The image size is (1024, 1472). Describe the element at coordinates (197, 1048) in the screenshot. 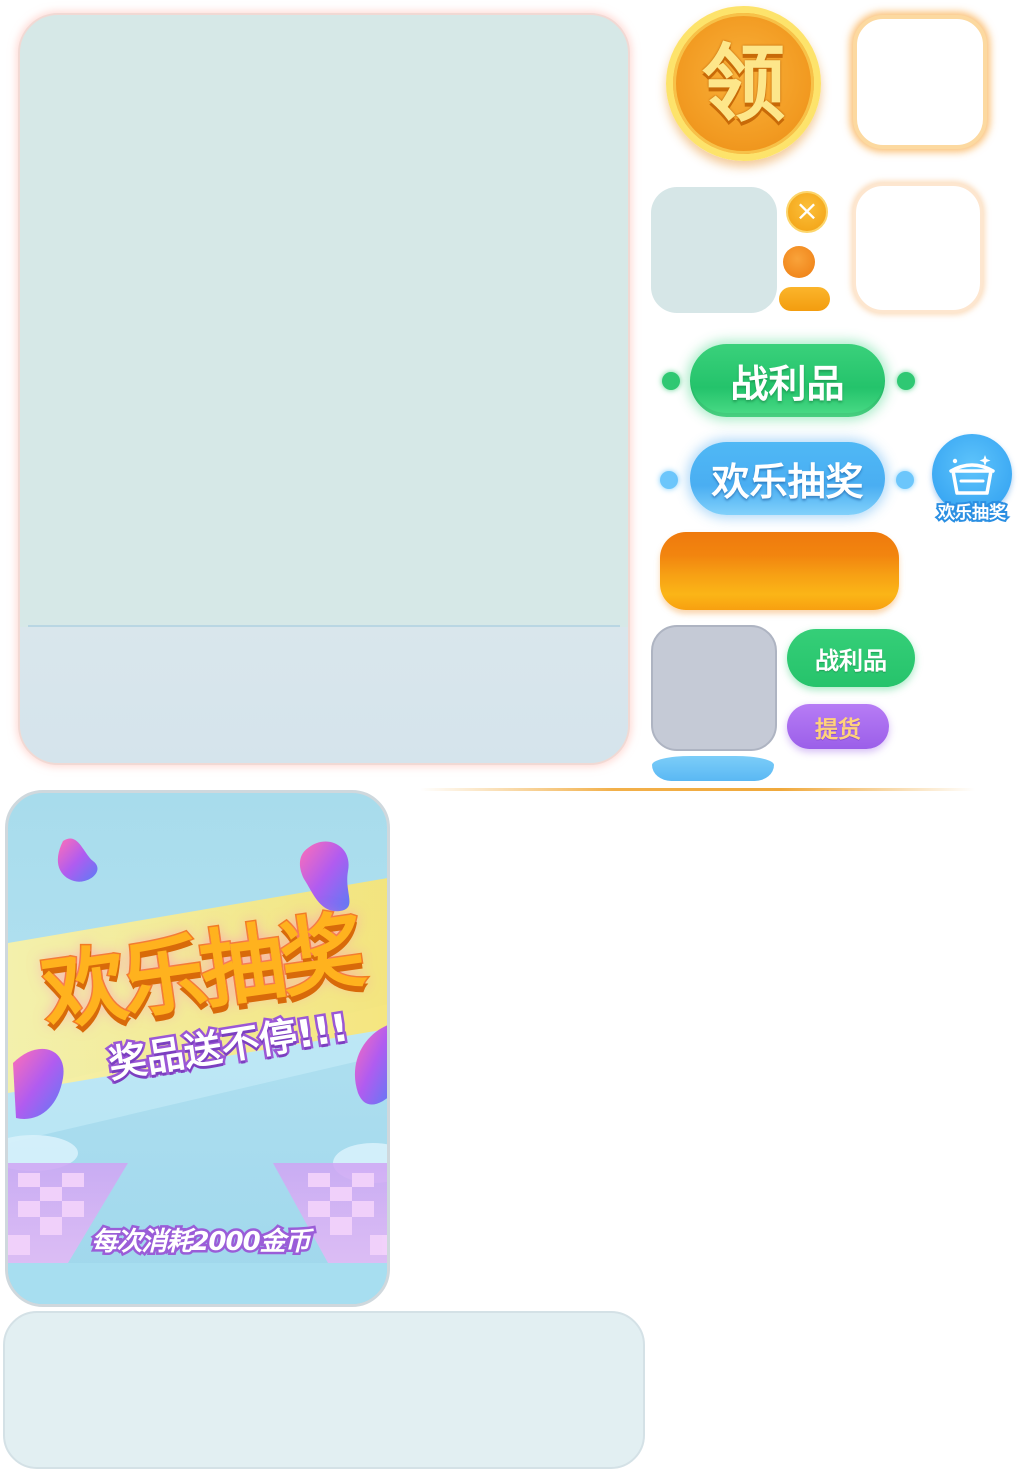

I see `lottery-poster-card: 欢乐抽奖 奖品送不停!!! 每次消耗2000金币` at that location.